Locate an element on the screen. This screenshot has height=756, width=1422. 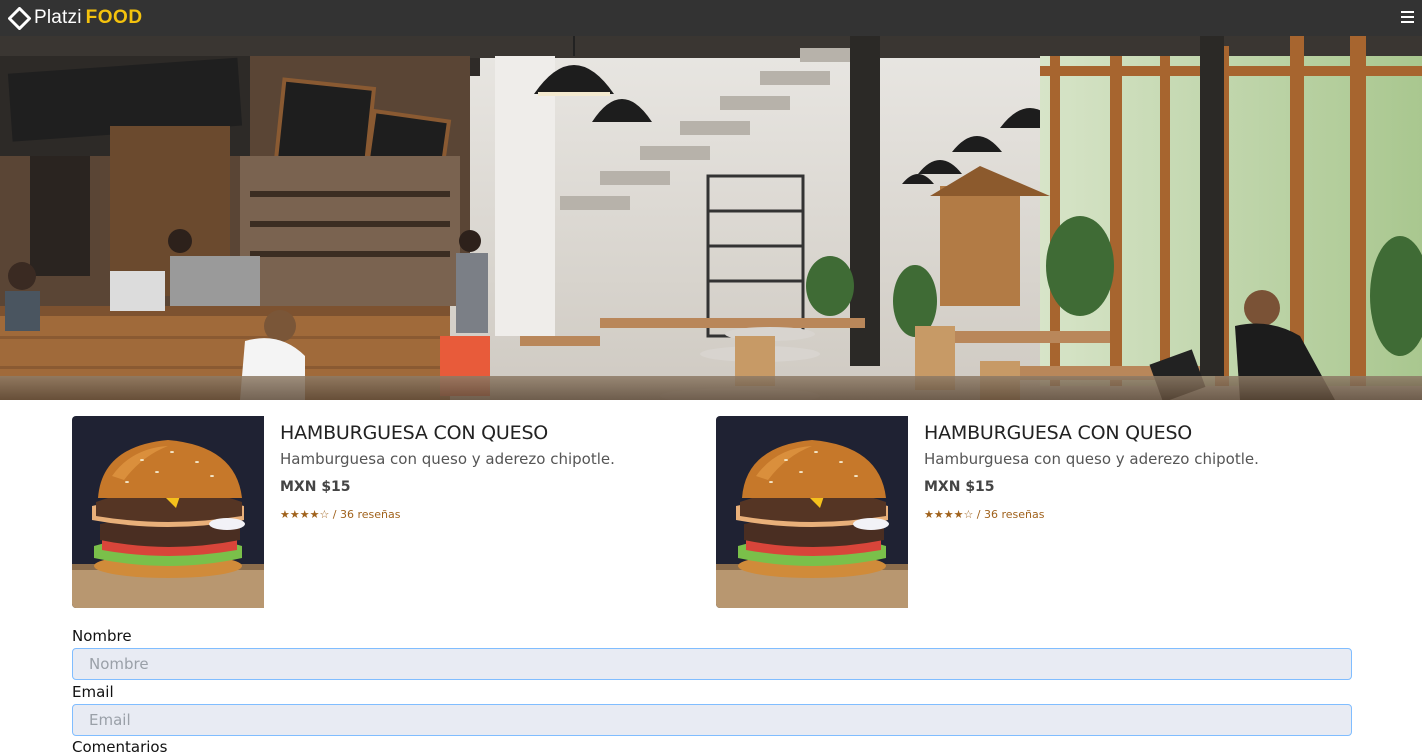
hamburger-menu-icon is located at coordinates (1407, 18).